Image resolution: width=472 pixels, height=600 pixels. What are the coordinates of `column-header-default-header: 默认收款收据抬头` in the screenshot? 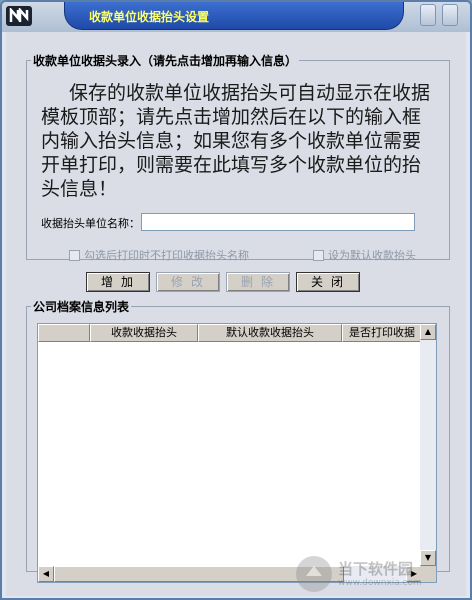 It's located at (270, 333).